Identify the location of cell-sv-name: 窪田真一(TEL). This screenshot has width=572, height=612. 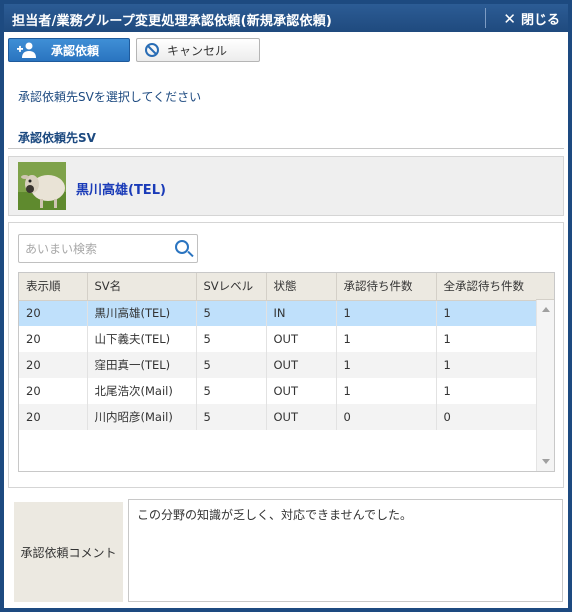
(142, 365).